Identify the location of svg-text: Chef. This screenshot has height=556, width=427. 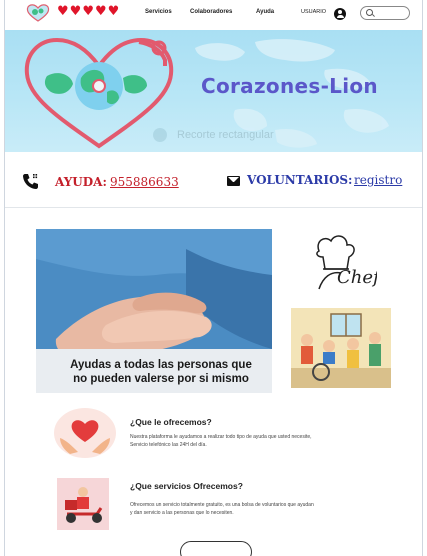
(357, 277).